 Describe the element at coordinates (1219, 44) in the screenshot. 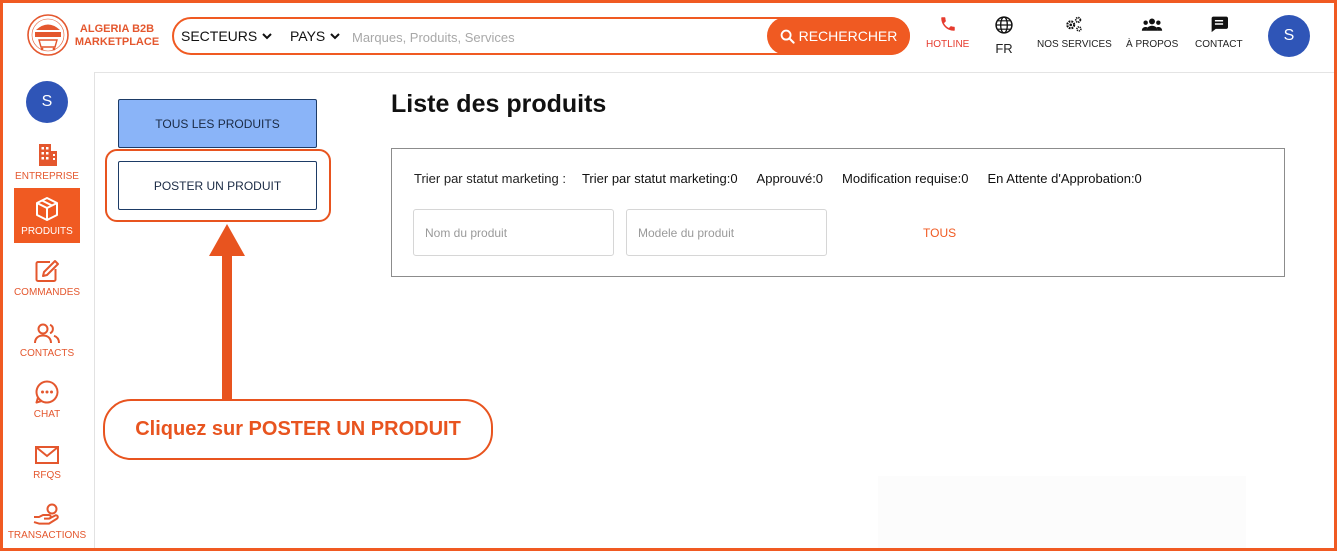

I see `contact-label: CONTACT` at that location.